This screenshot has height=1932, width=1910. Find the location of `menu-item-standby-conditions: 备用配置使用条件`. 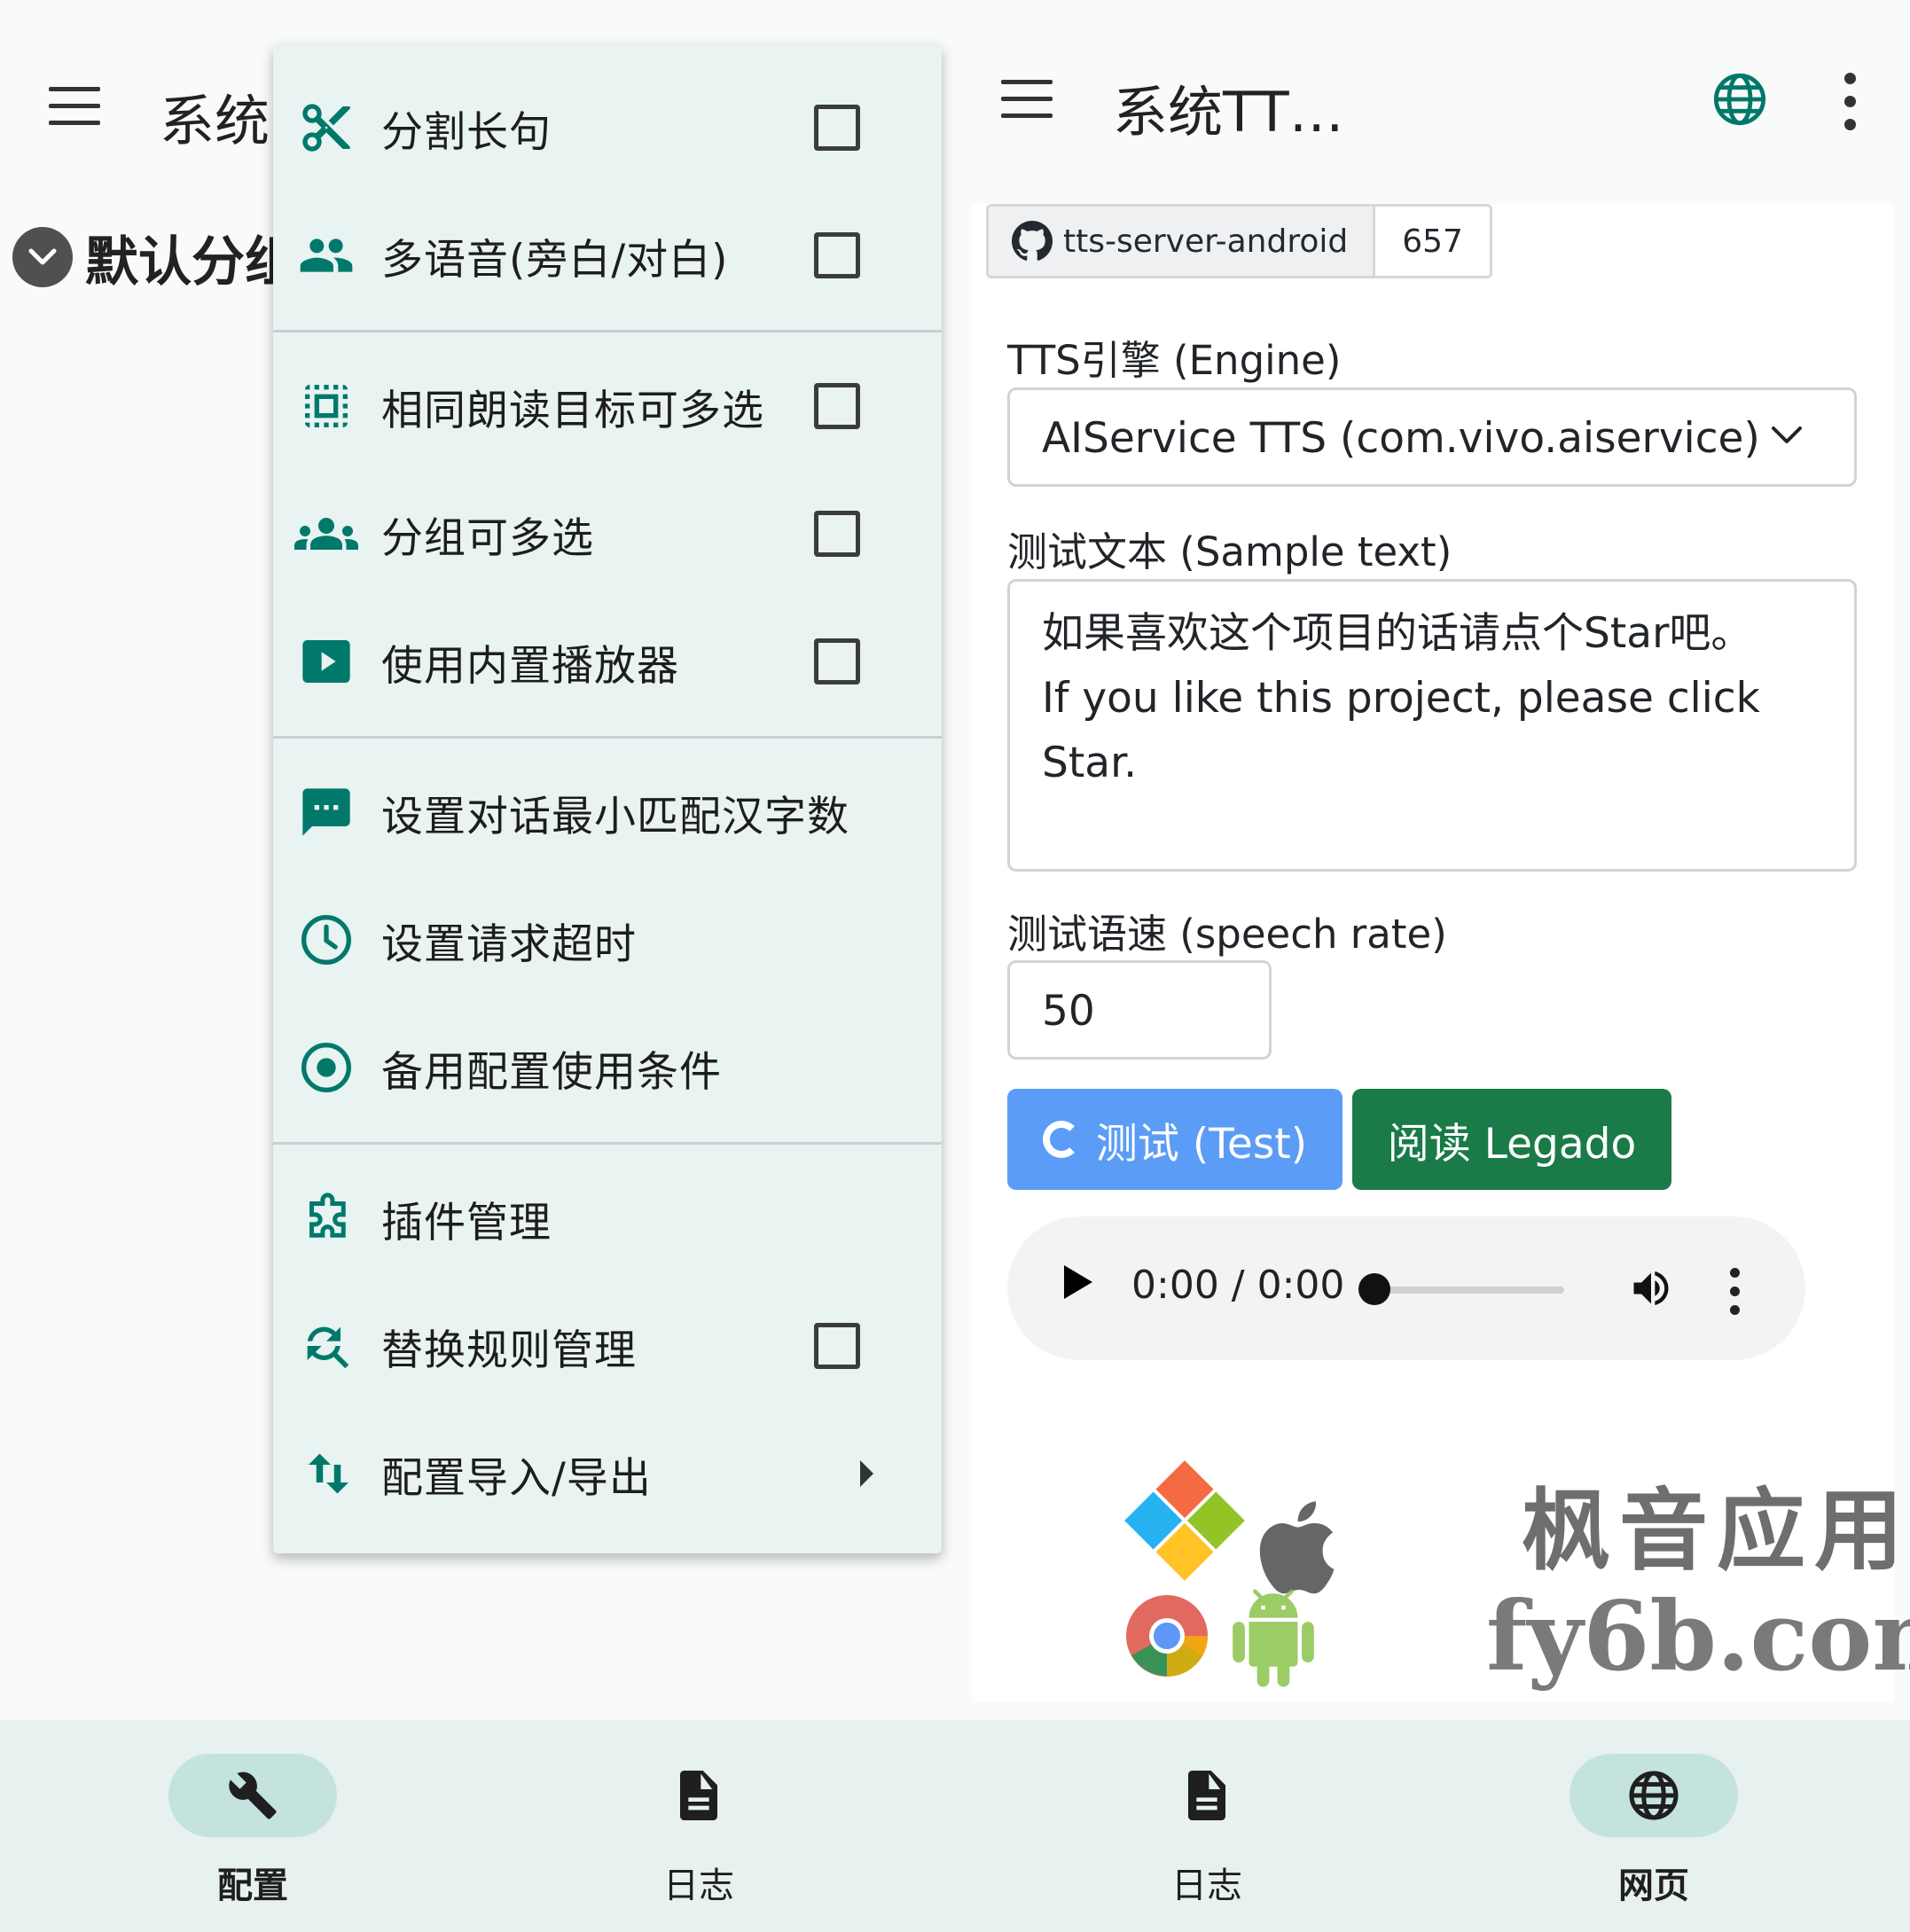

menu-item-standby-conditions: 备用配置使用条件 is located at coordinates (607, 1067).